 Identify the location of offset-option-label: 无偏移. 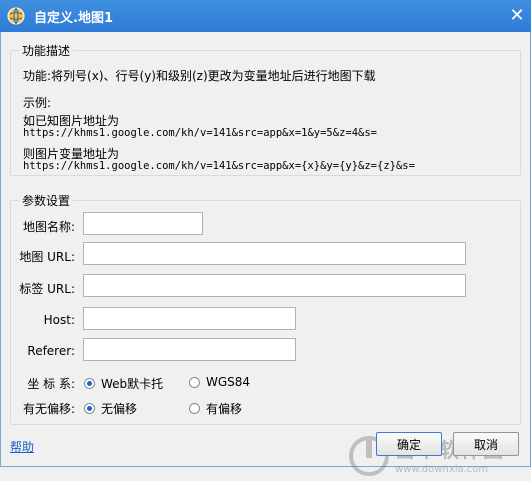
(119, 409).